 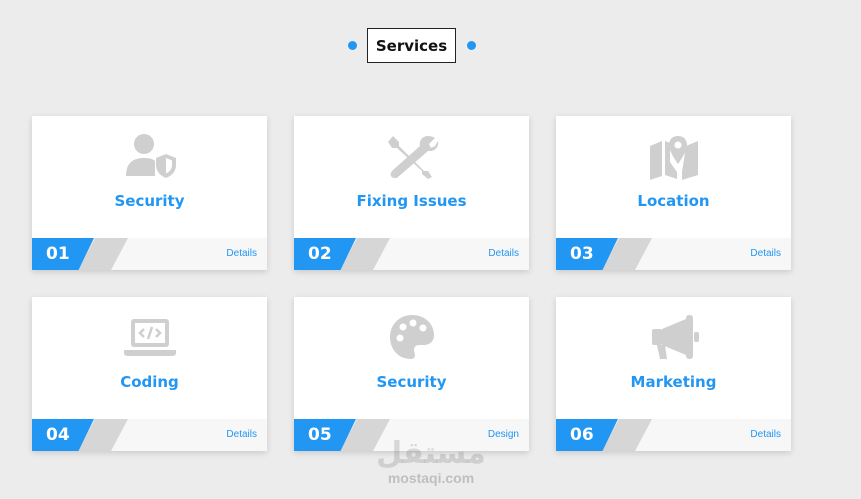 I want to click on service-card-security: Security 01 Details, so click(x=149, y=193).